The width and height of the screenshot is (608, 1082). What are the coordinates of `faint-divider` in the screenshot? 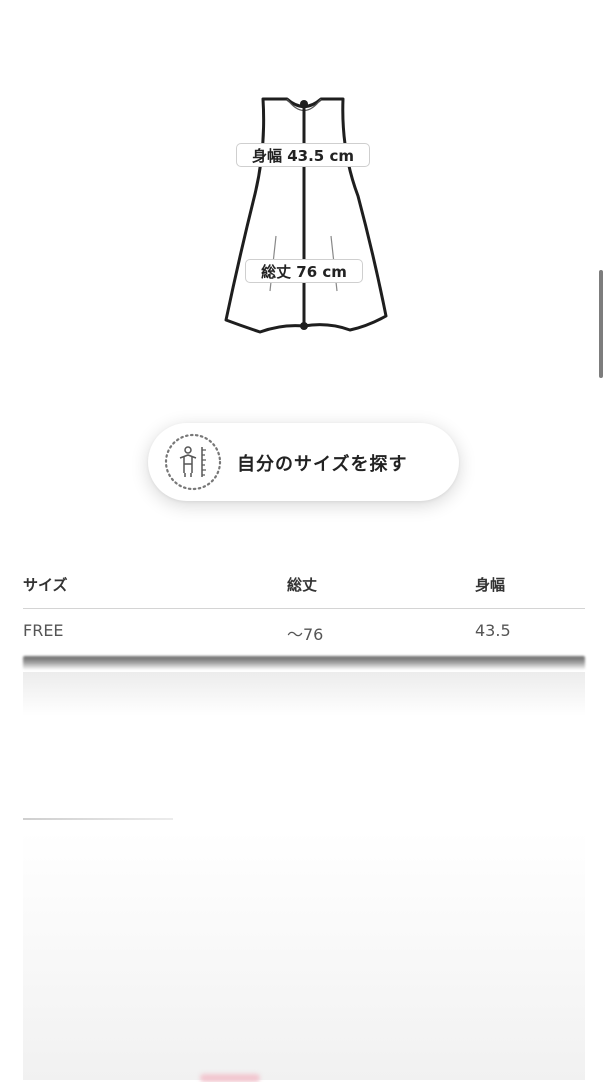 It's located at (98, 819).